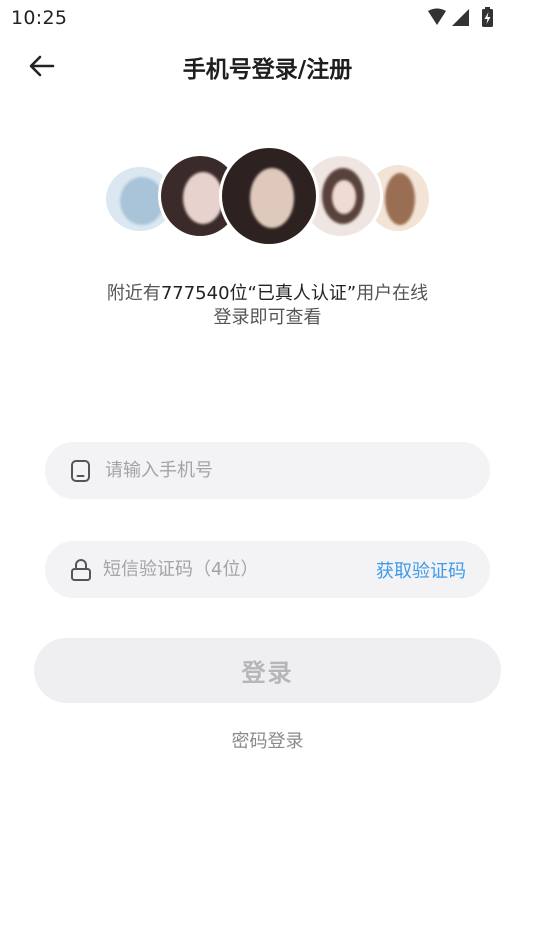 The height and width of the screenshot is (951, 535). I want to click on login-button: 登录, so click(267, 670).